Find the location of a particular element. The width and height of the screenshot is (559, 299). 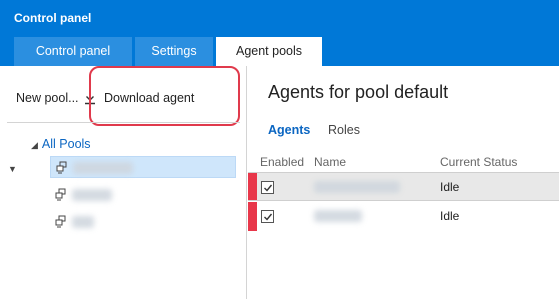

tab-settings: Settings is located at coordinates (174, 51).